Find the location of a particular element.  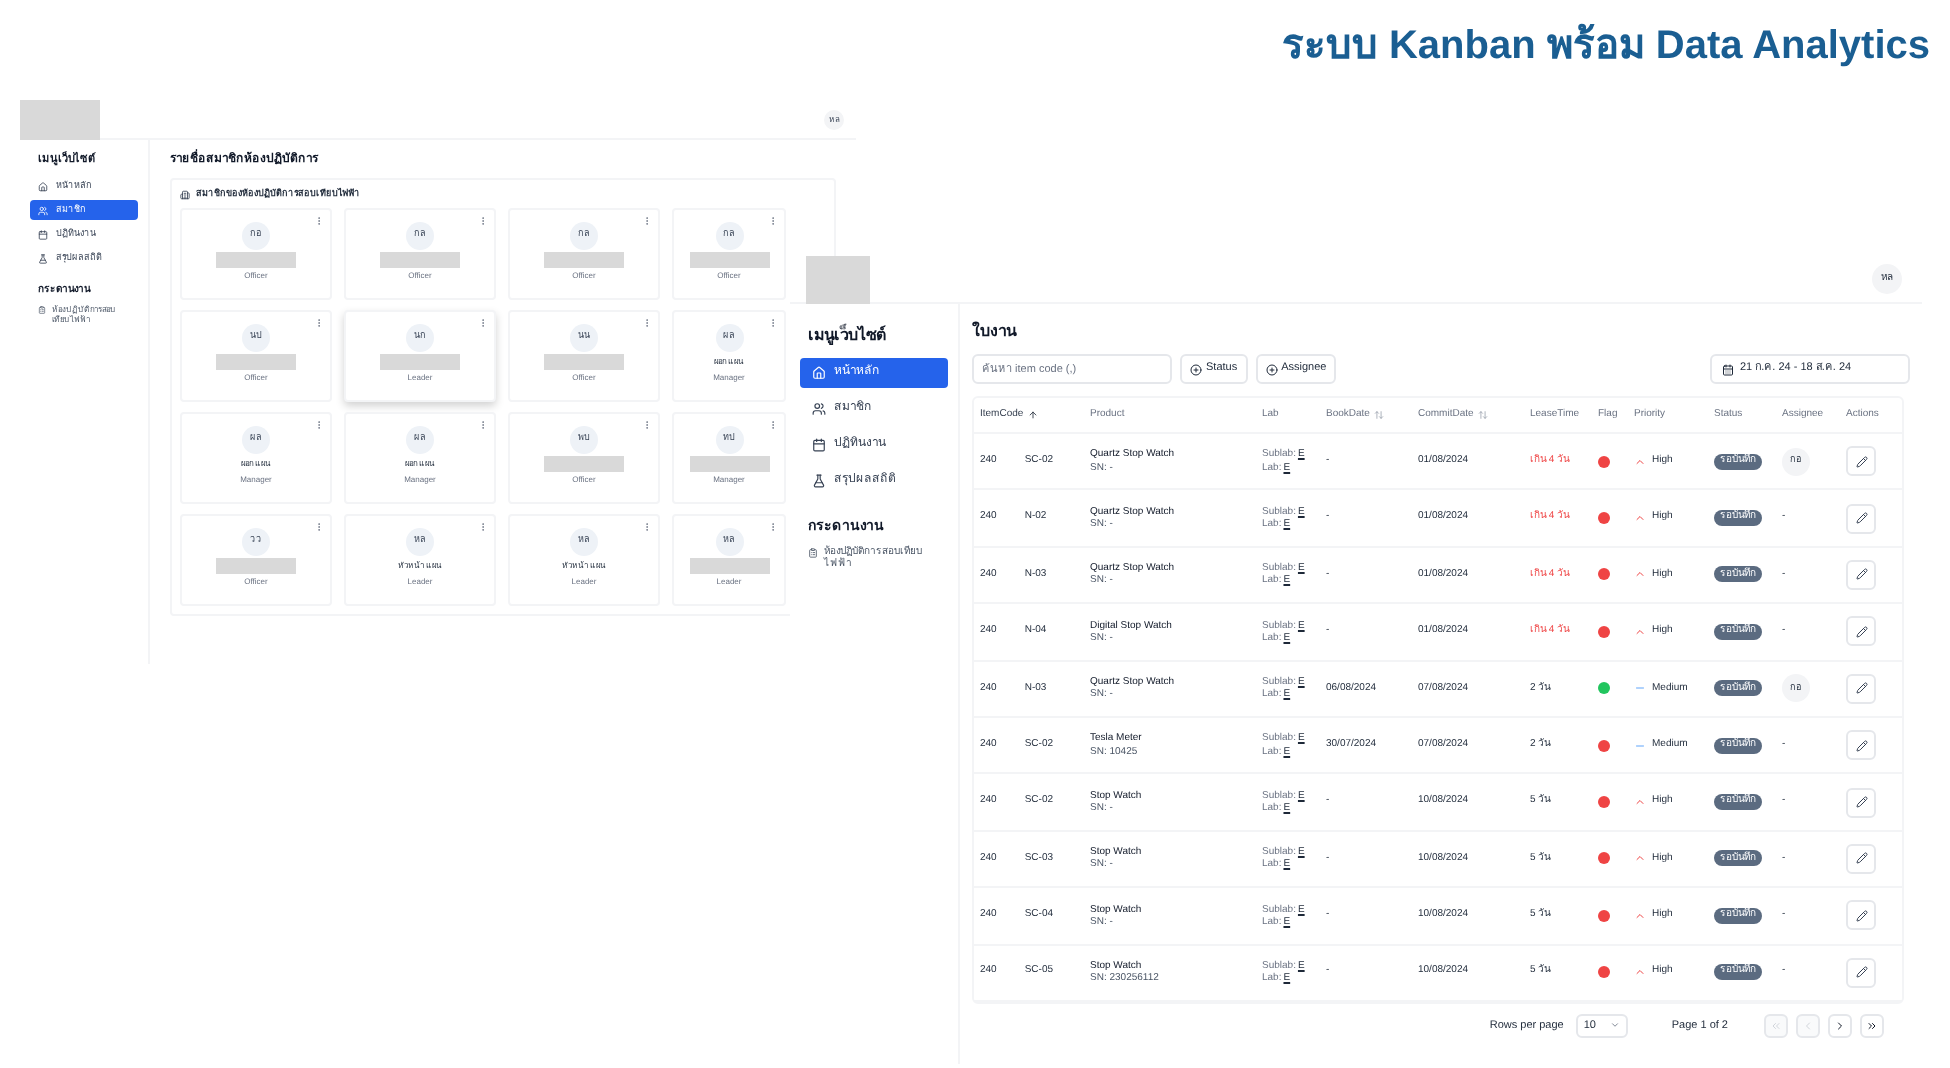

sort-up-icon is located at coordinates (1032, 415).